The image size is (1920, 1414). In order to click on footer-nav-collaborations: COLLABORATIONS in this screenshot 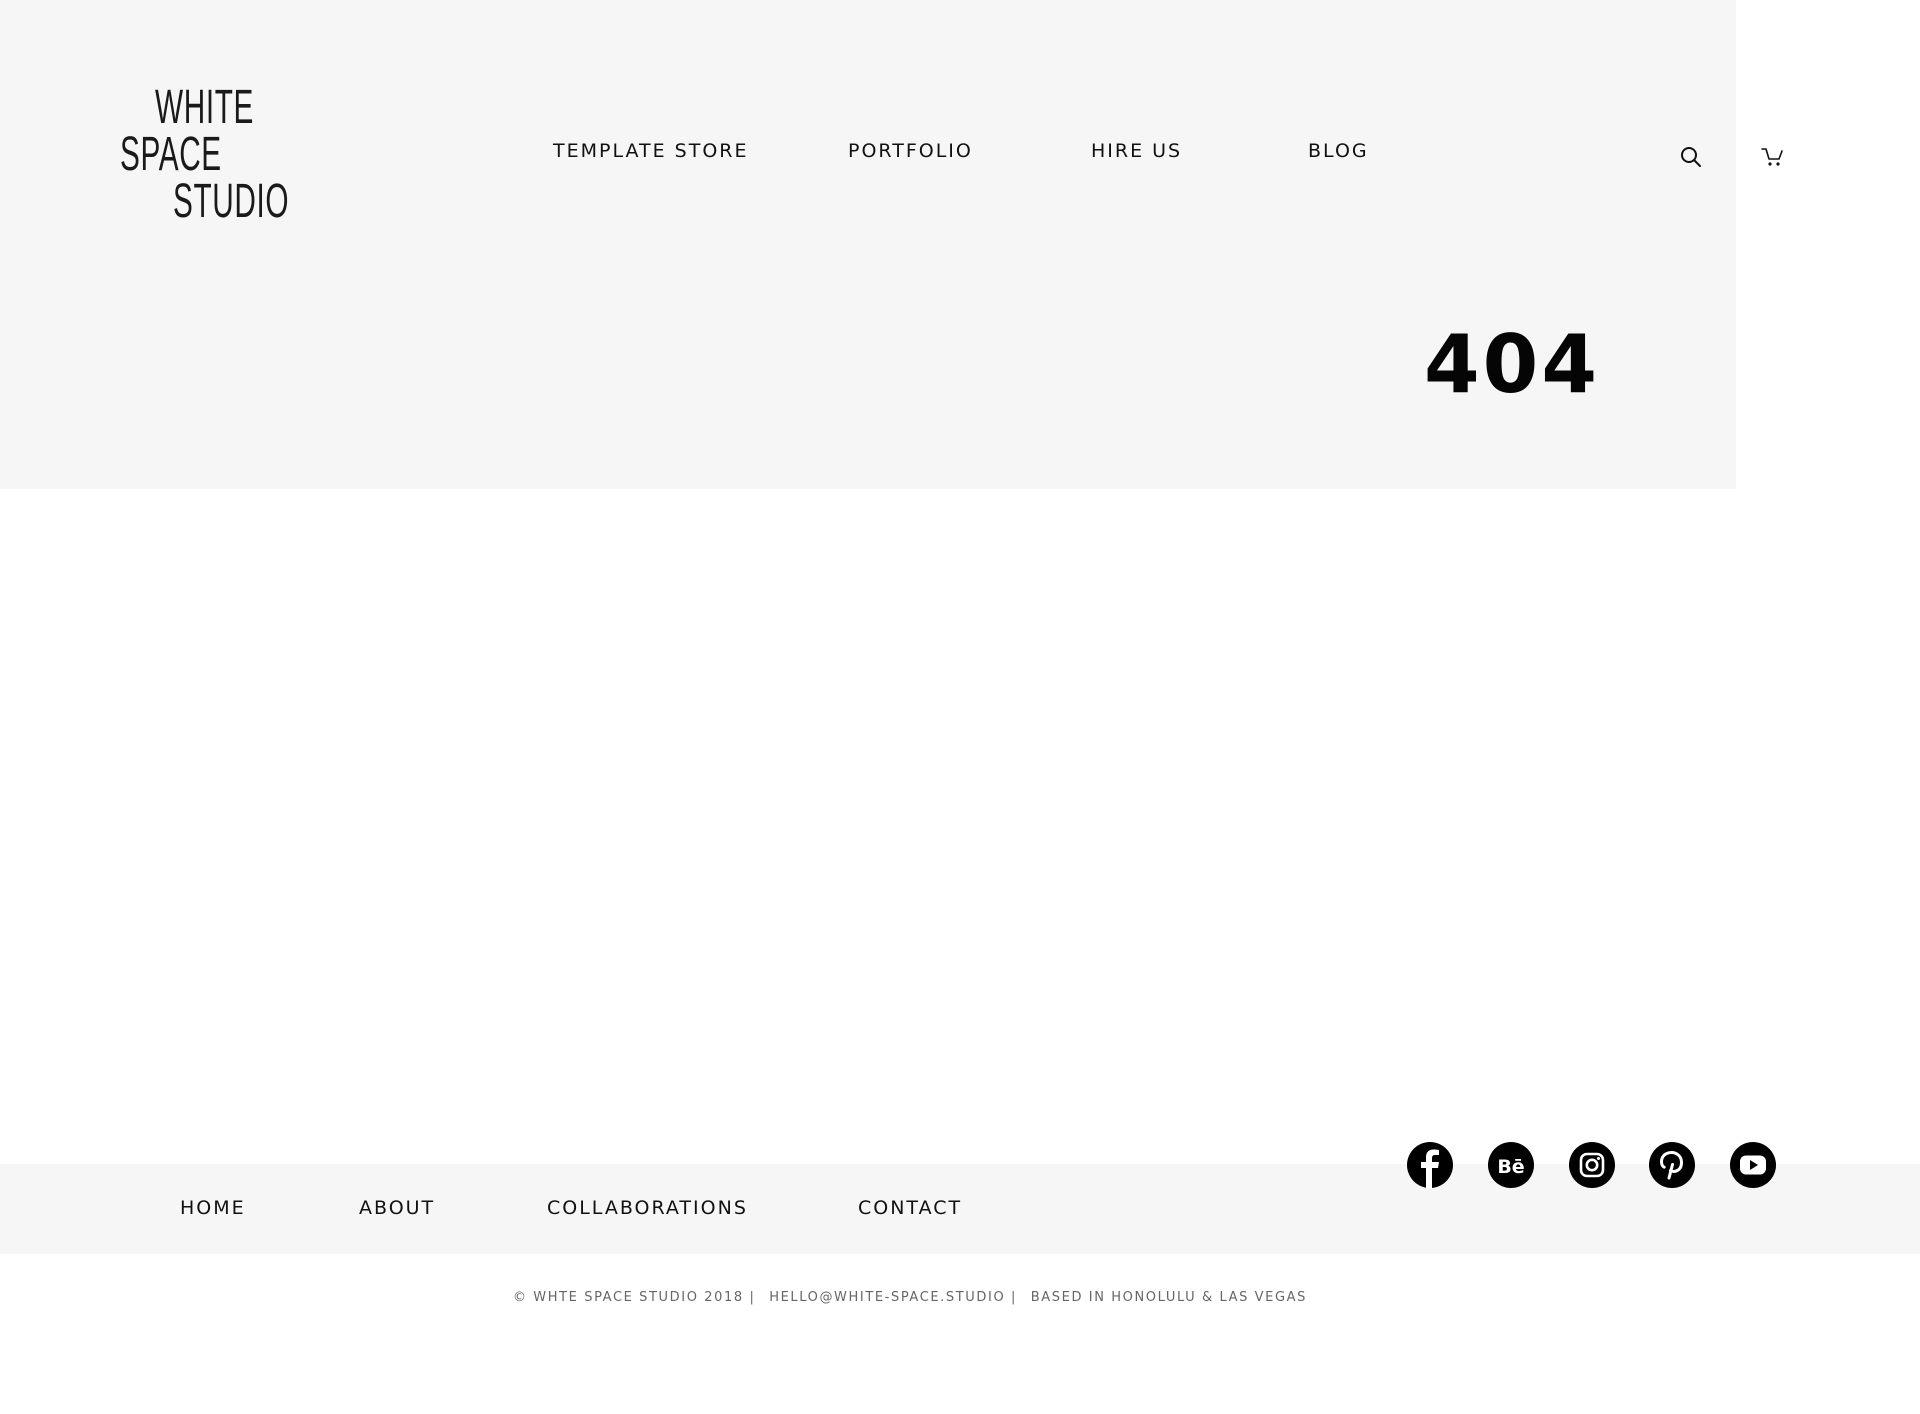, I will do `click(647, 1208)`.